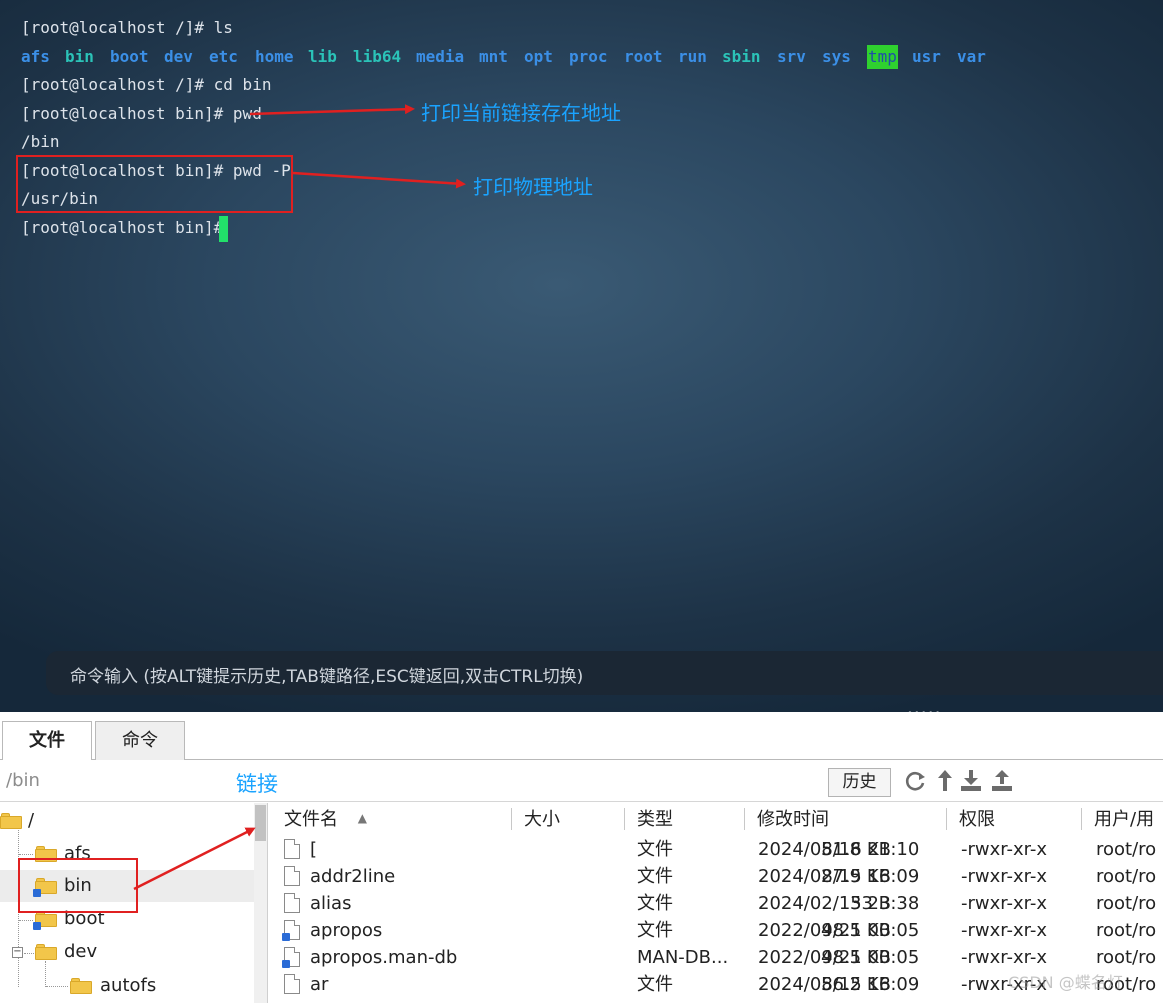 The image size is (1163, 1003). Describe the element at coordinates (859, 782) in the screenshot. I see `history-button: 历史` at that location.